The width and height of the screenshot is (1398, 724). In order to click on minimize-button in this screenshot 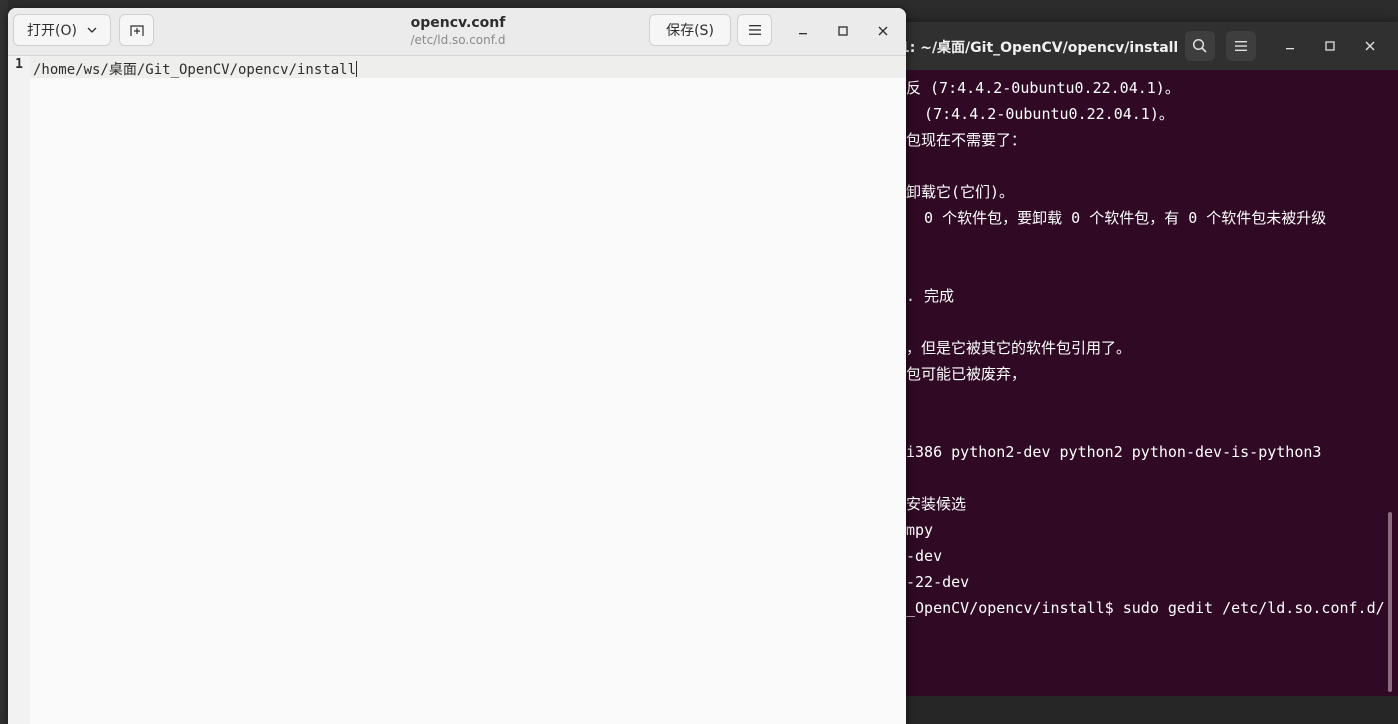, I will do `click(803, 31)`.